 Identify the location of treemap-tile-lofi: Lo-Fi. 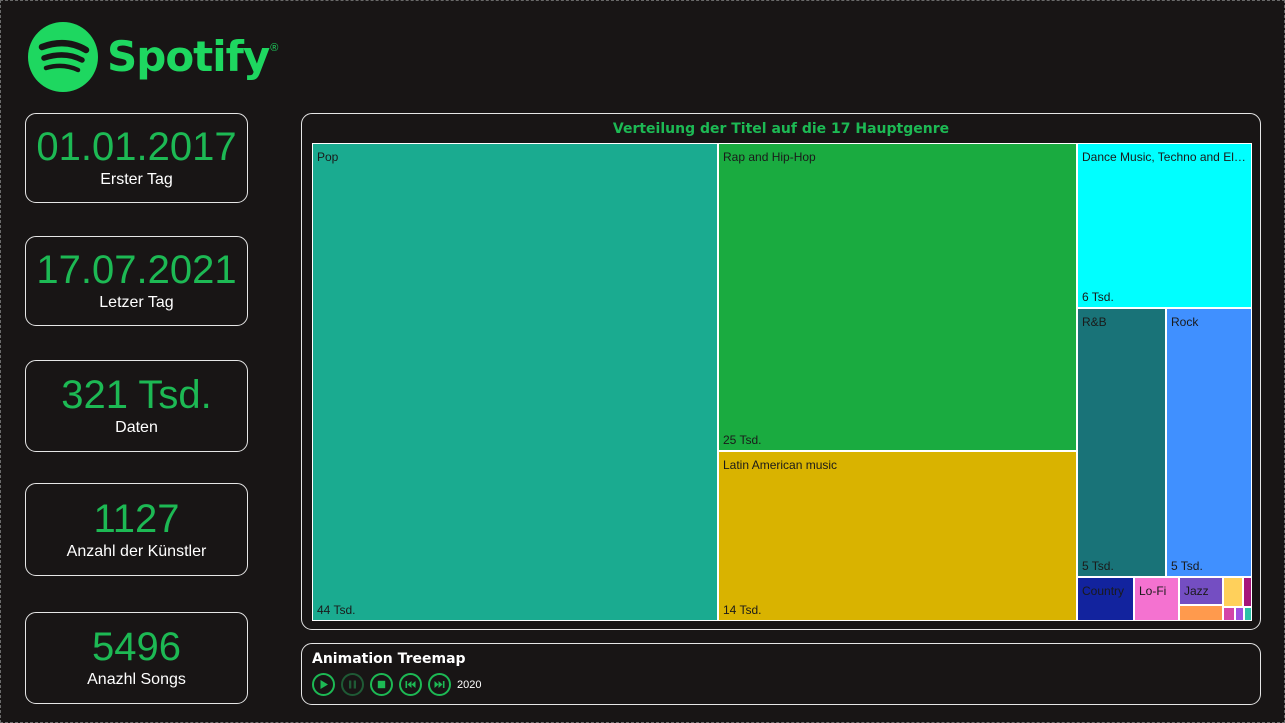
(1156, 599).